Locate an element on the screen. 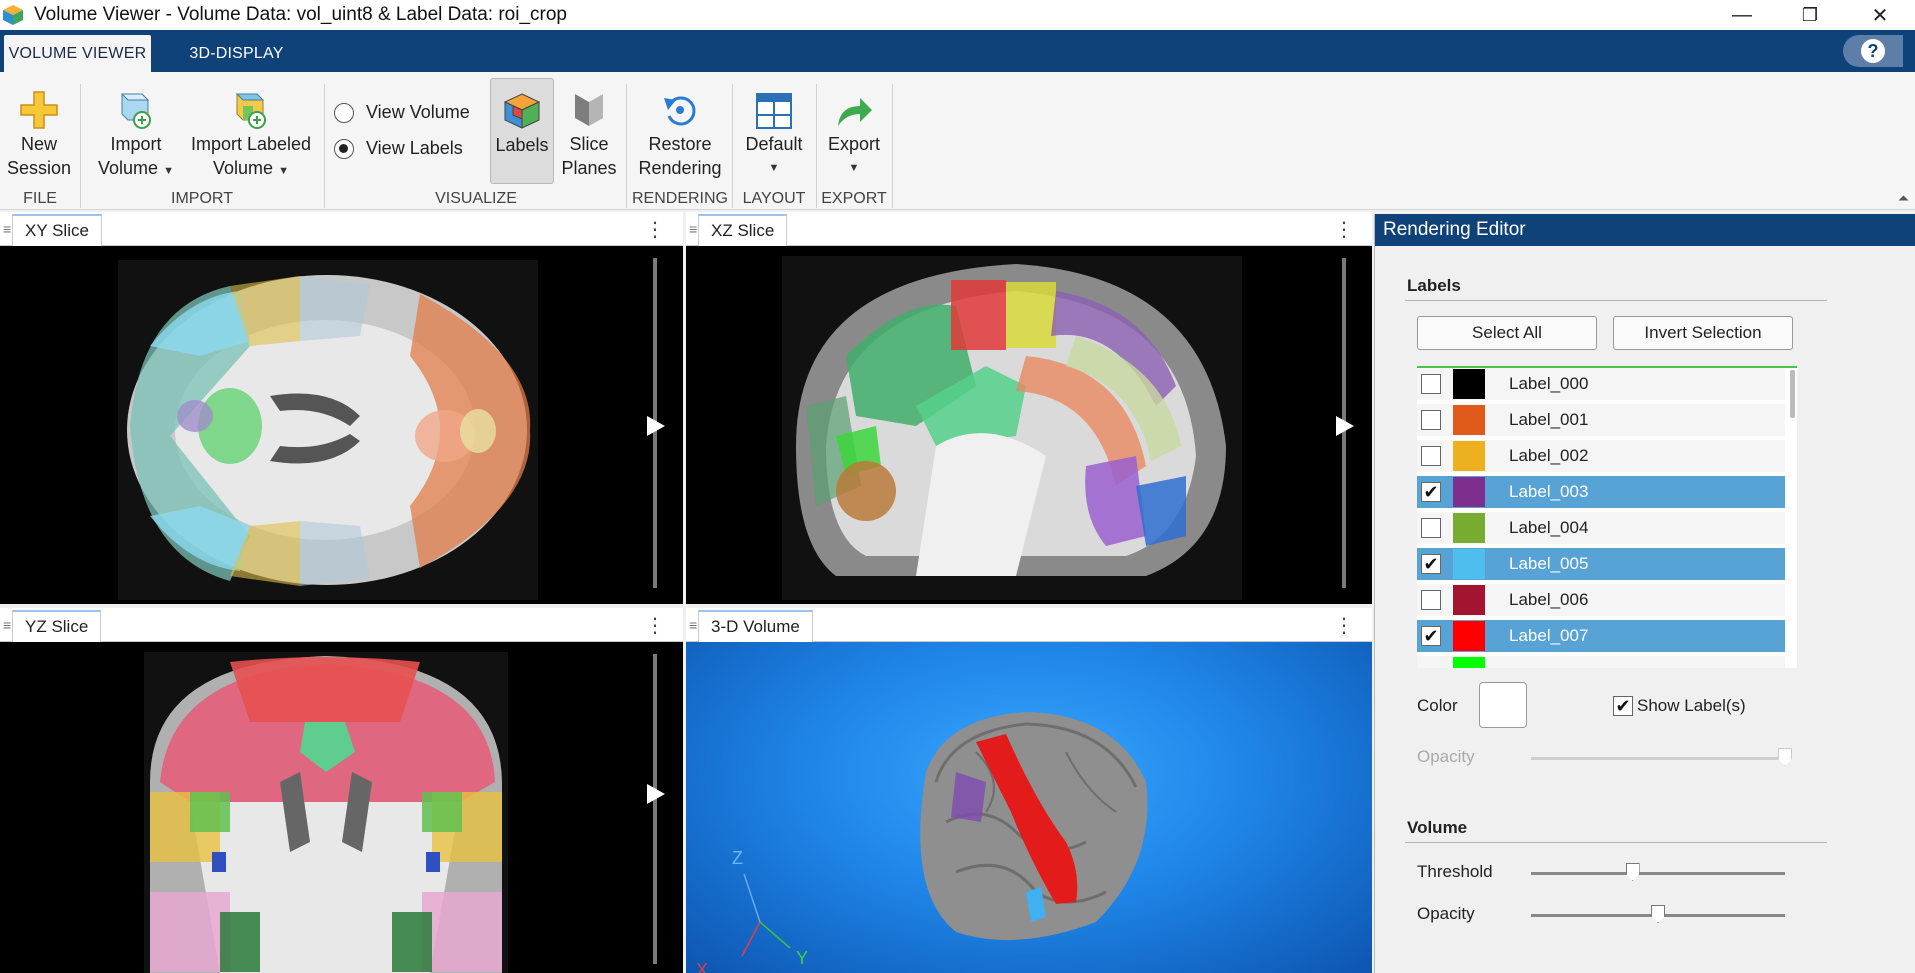  plus-icon is located at coordinates (39, 106).